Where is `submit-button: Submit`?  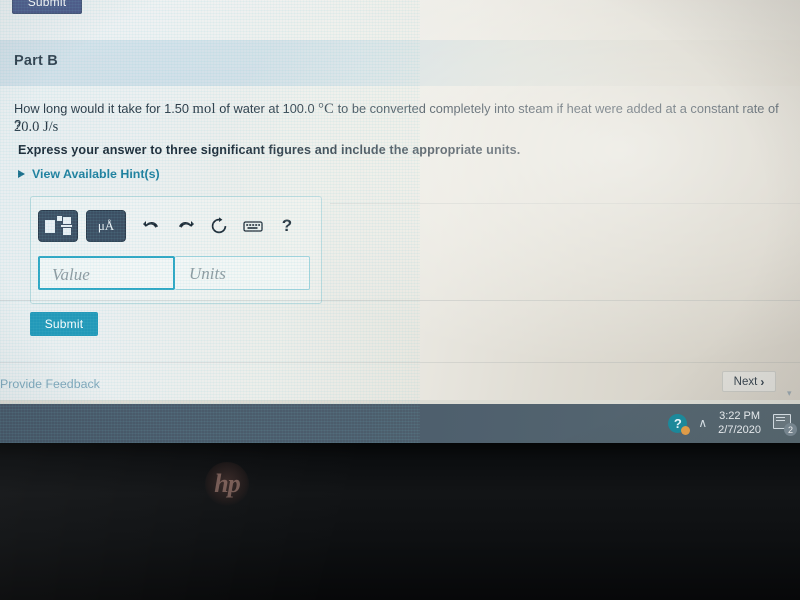 submit-button: Submit is located at coordinates (64, 324).